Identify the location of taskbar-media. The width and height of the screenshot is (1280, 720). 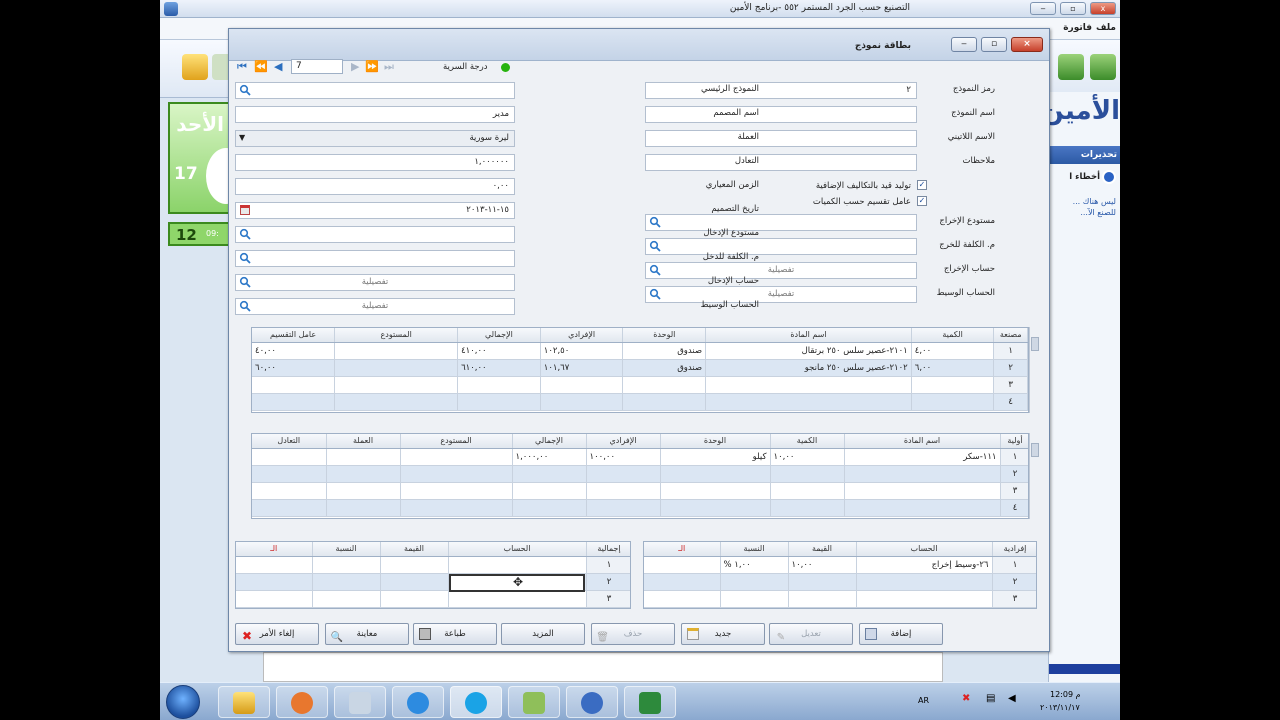
(302, 702).